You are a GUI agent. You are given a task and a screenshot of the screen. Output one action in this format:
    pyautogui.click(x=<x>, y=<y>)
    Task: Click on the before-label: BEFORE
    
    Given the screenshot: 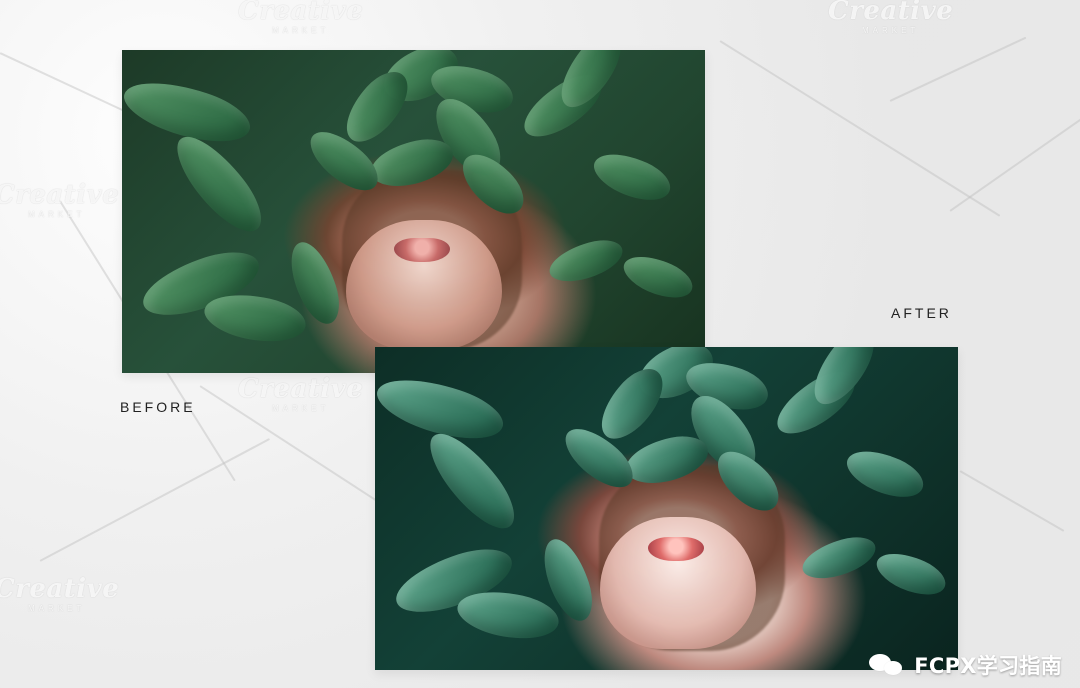 What is the action you would take?
    pyautogui.click(x=158, y=407)
    